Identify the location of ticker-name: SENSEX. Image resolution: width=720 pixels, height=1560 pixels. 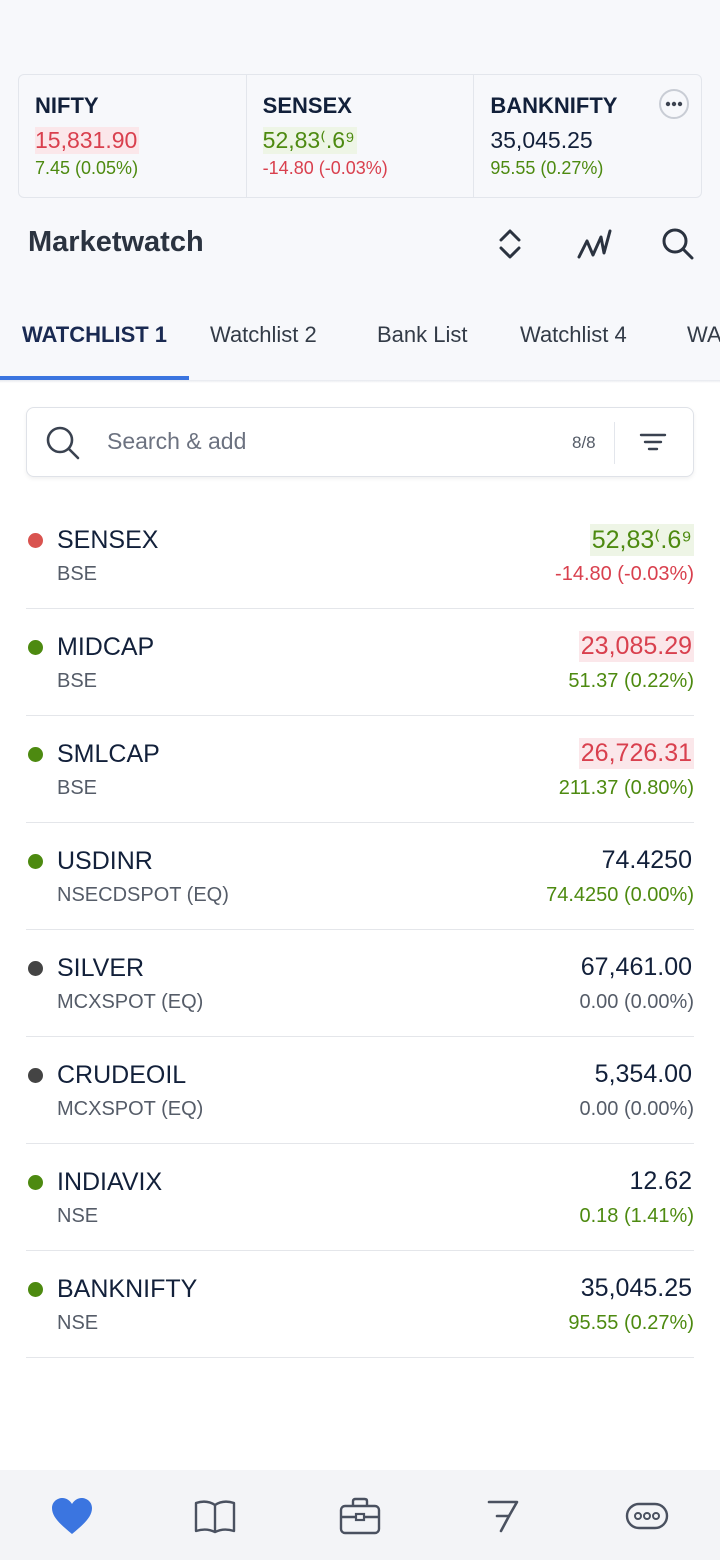
(307, 105).